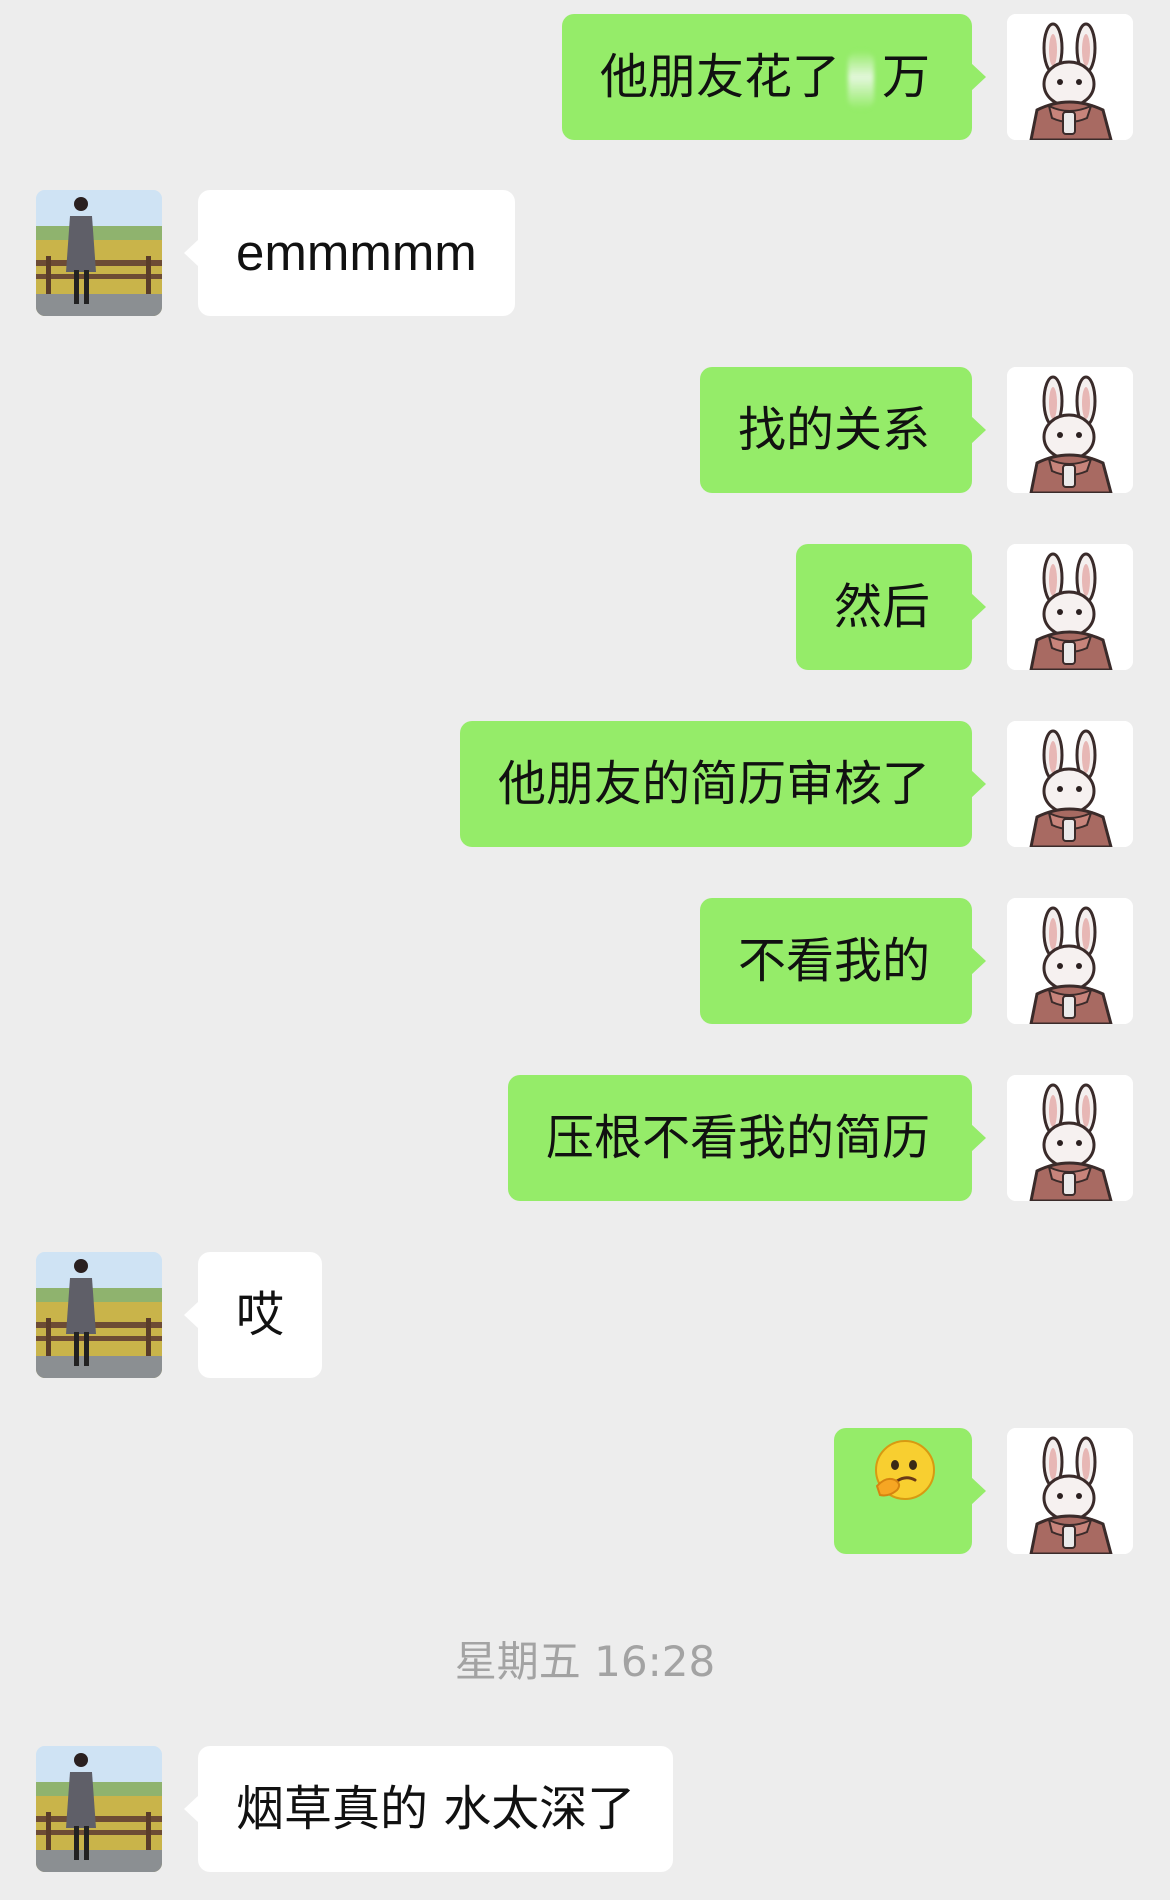  I want to click on message-bubble: 不看我的, so click(843, 961).